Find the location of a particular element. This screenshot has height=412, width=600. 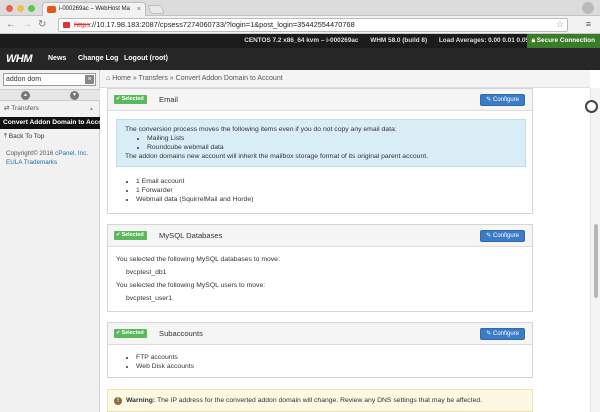

profile-icon is located at coordinates (588, 8).